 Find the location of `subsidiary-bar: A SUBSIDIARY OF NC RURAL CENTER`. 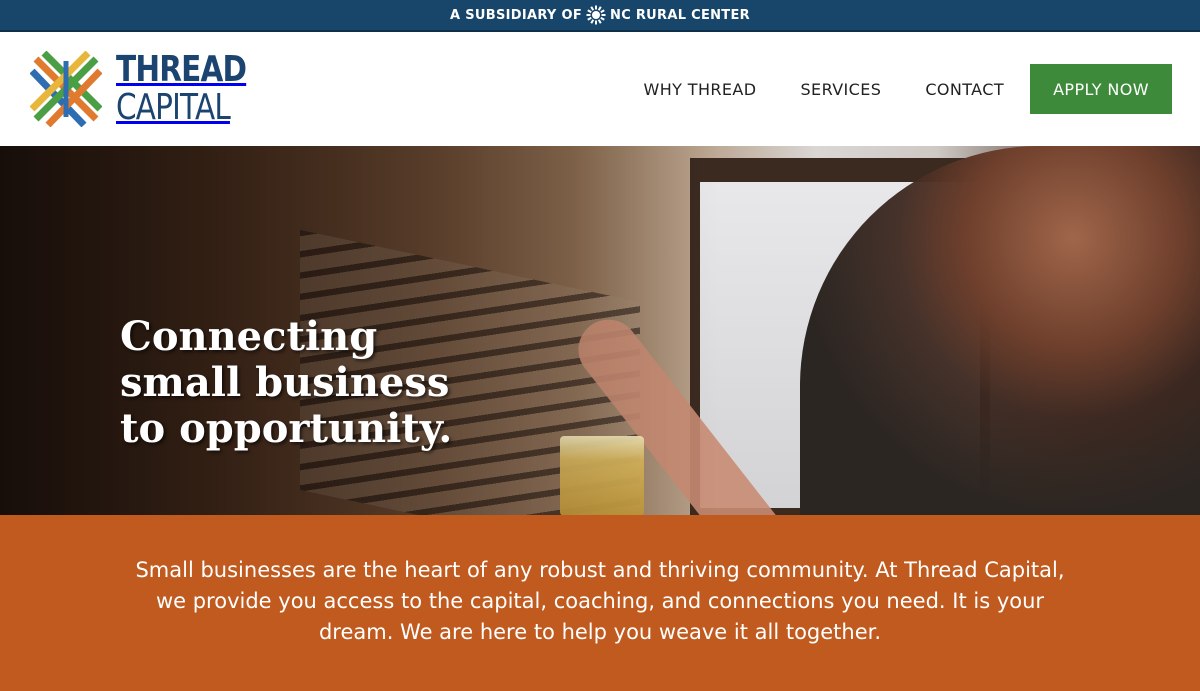

subsidiary-bar: A SUBSIDIARY OF NC RURAL CENTER is located at coordinates (600, 16).